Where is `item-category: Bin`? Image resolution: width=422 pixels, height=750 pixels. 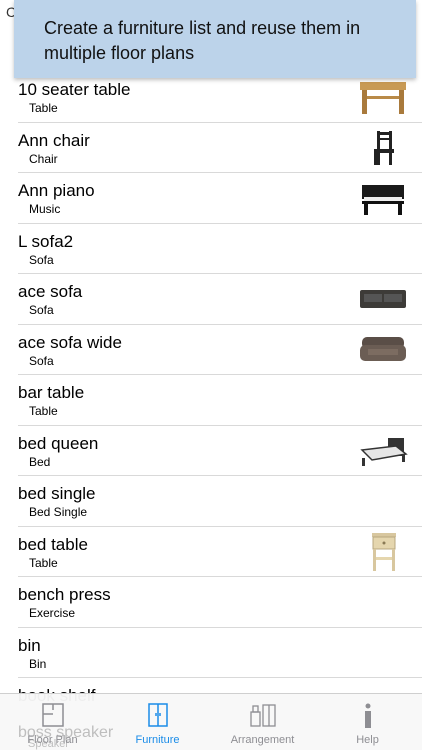
item-category: Bin is located at coordinates (38, 663).